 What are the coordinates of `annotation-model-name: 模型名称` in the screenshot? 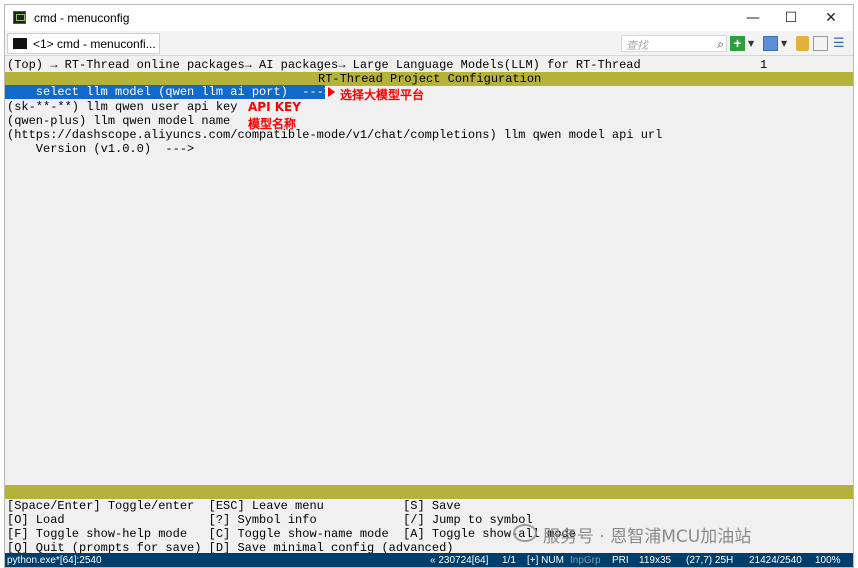 It's located at (272, 124).